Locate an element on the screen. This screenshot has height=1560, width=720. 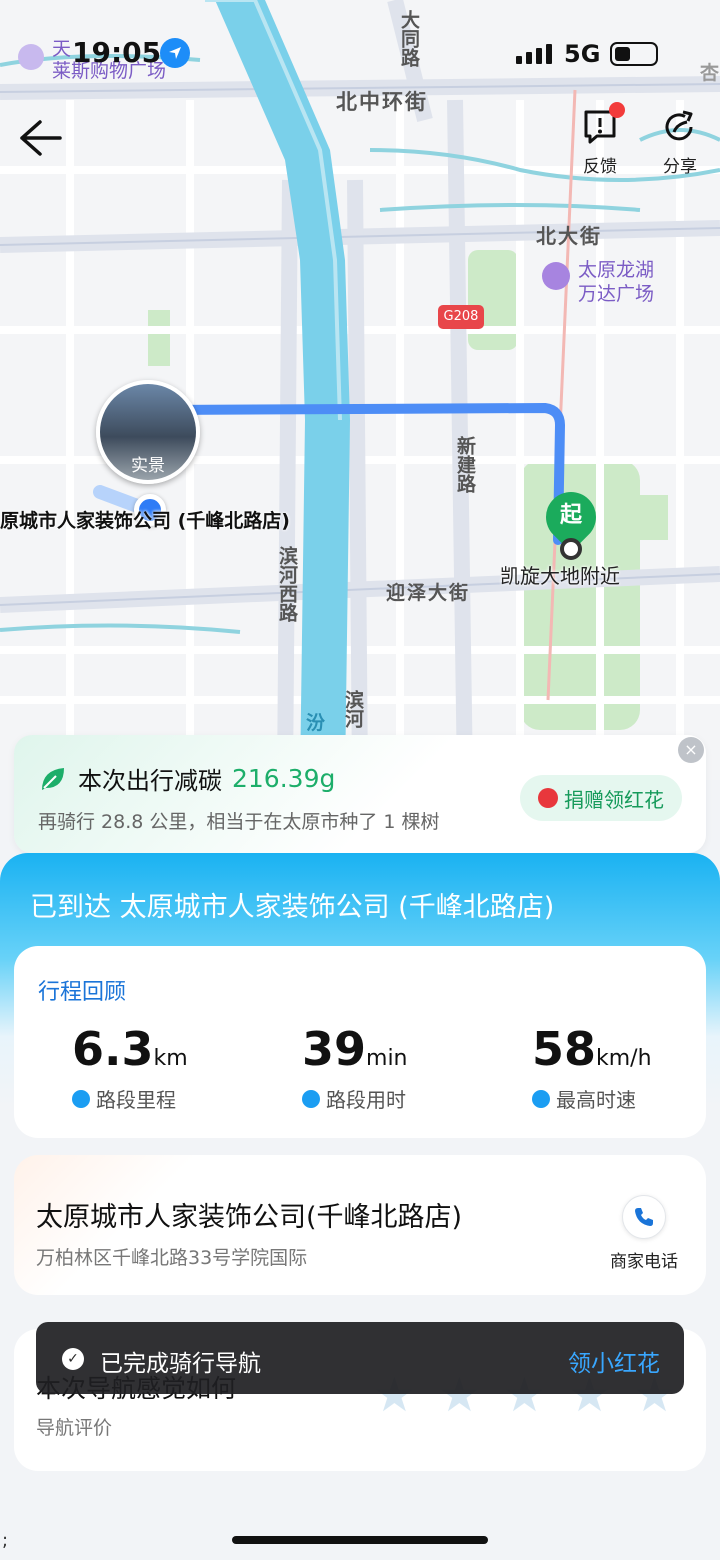
stat-distance: 6.3km 路段里程 is located at coordinates (130, 1067).